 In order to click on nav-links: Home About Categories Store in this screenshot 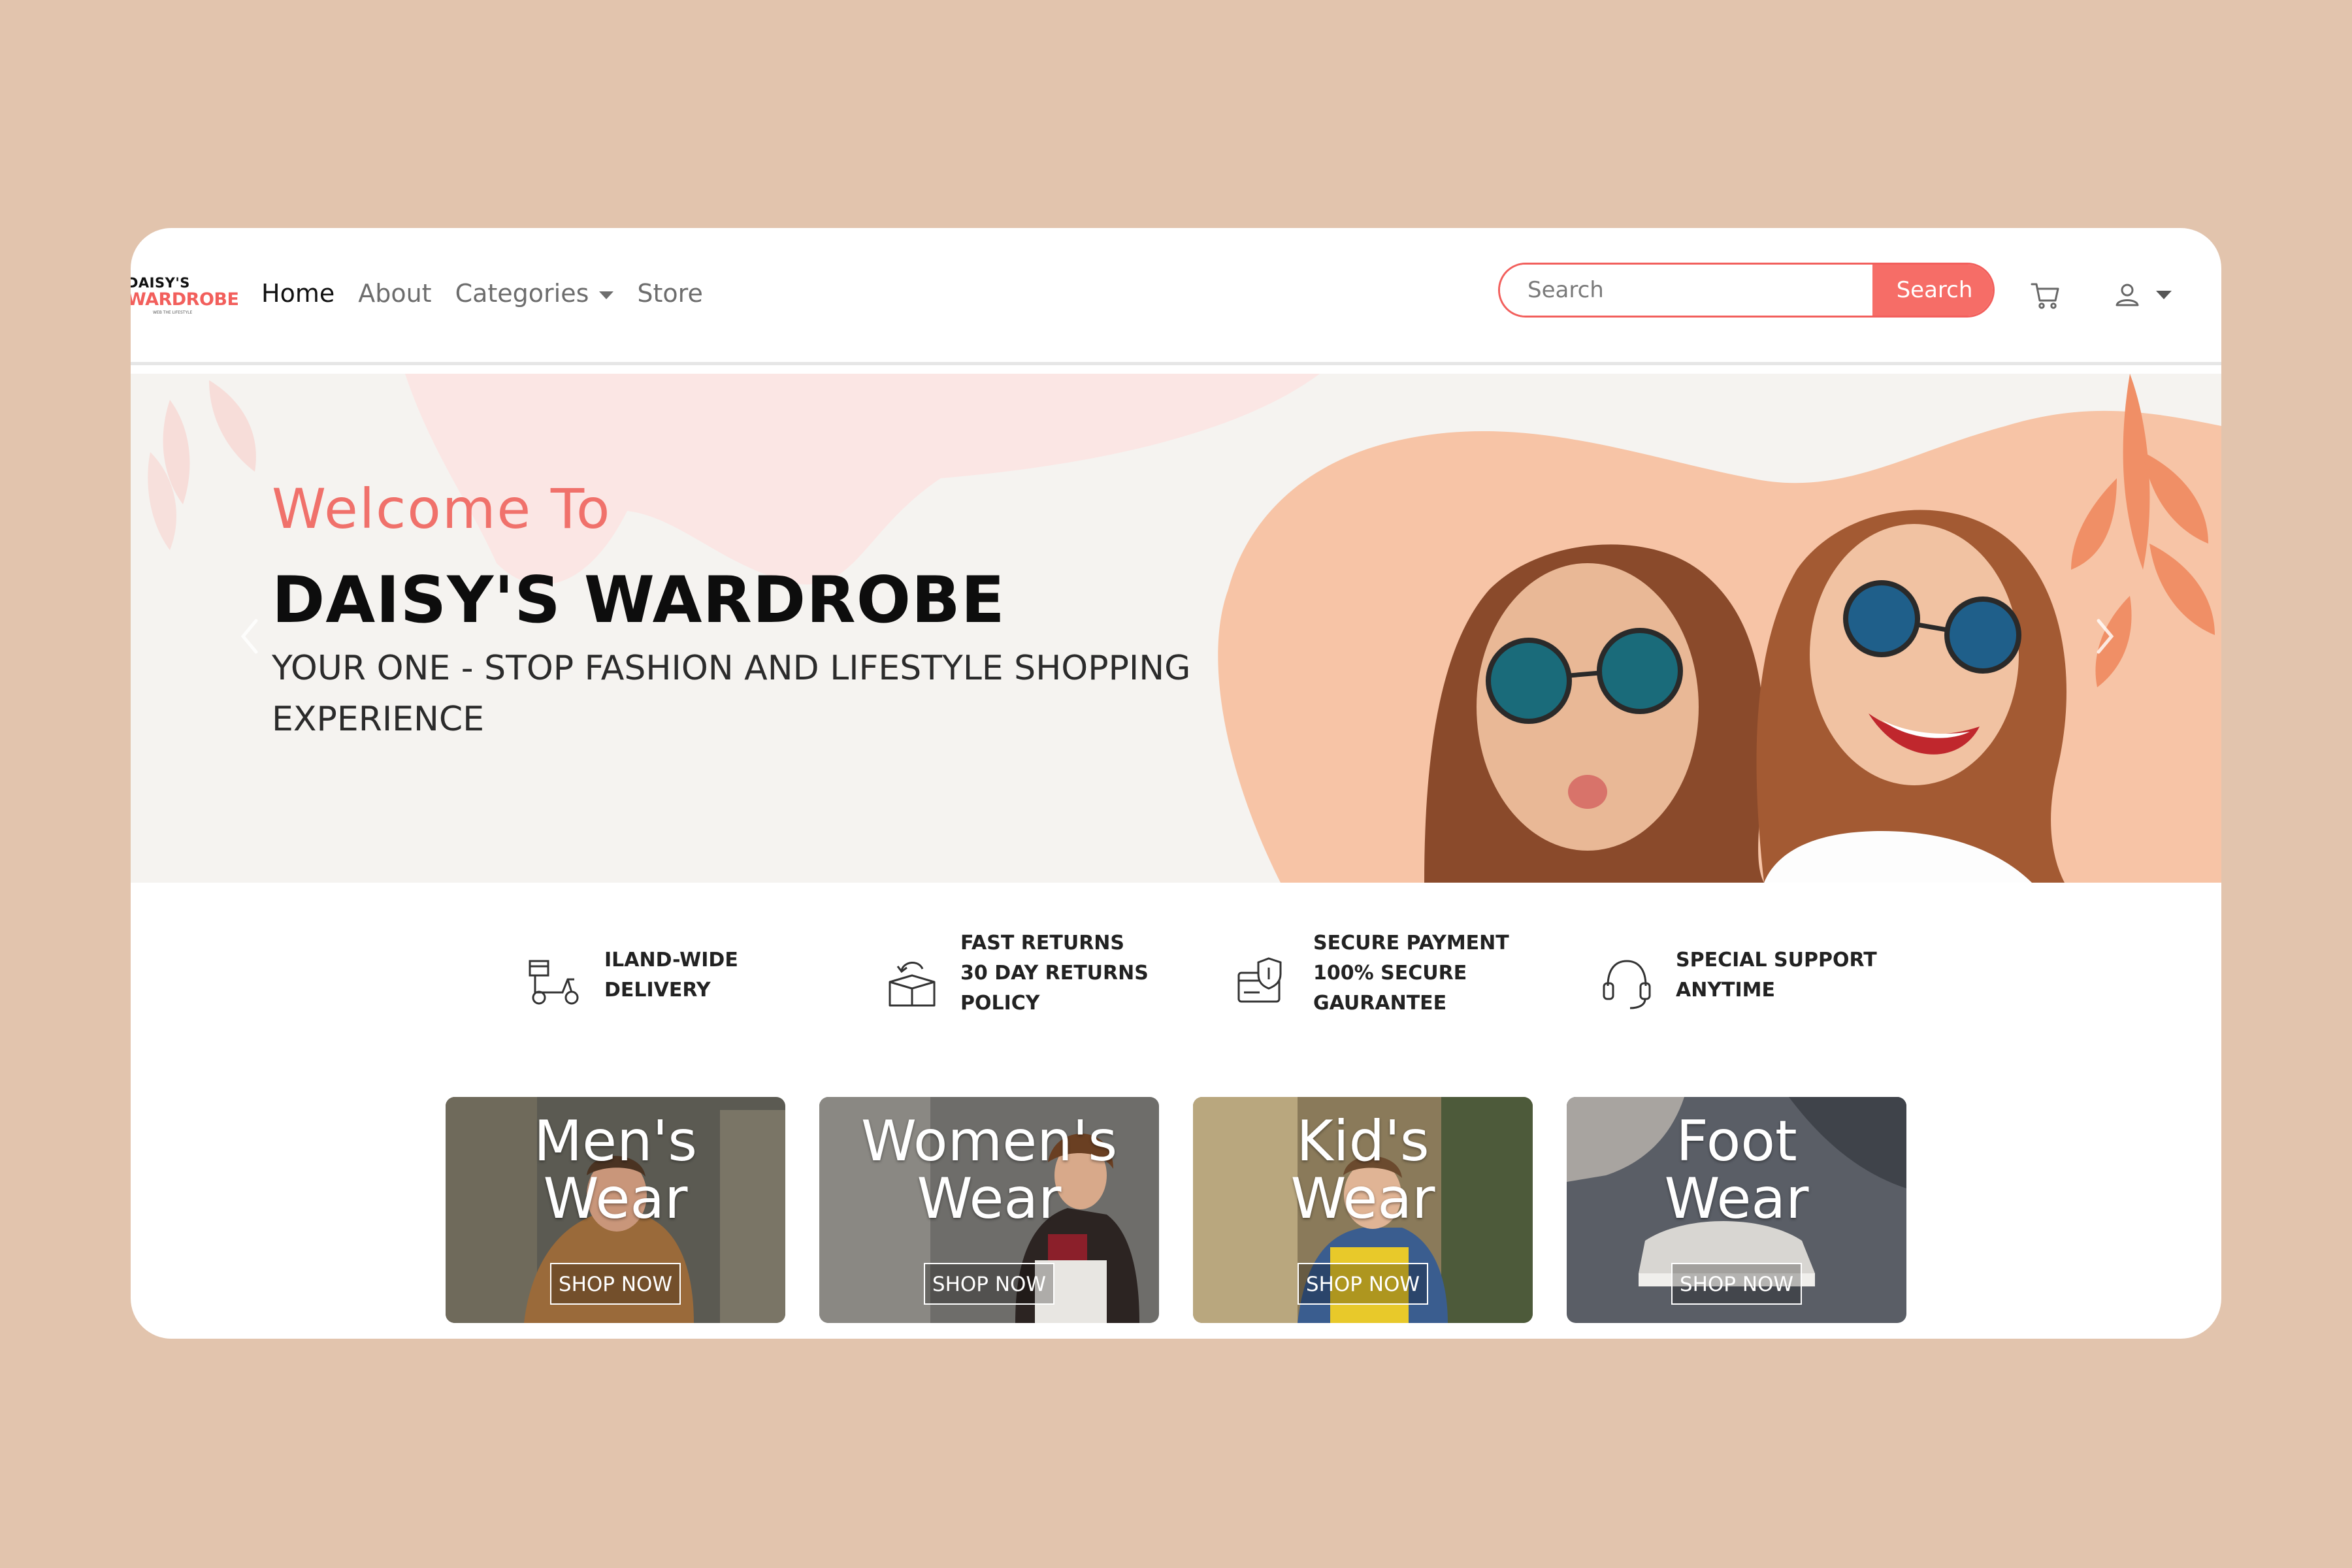, I will do `click(482, 293)`.